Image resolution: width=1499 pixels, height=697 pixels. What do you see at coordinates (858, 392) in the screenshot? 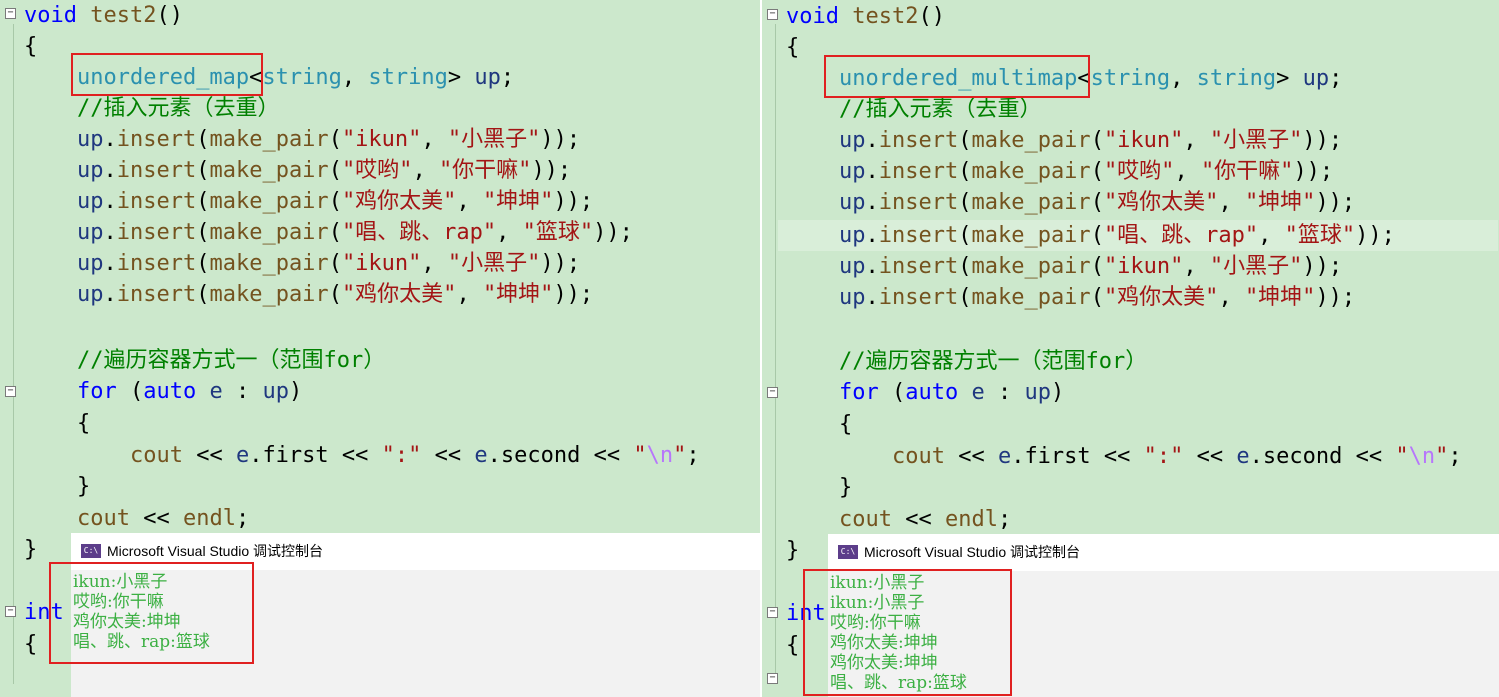
I see `keyword: for` at bounding box center [858, 392].